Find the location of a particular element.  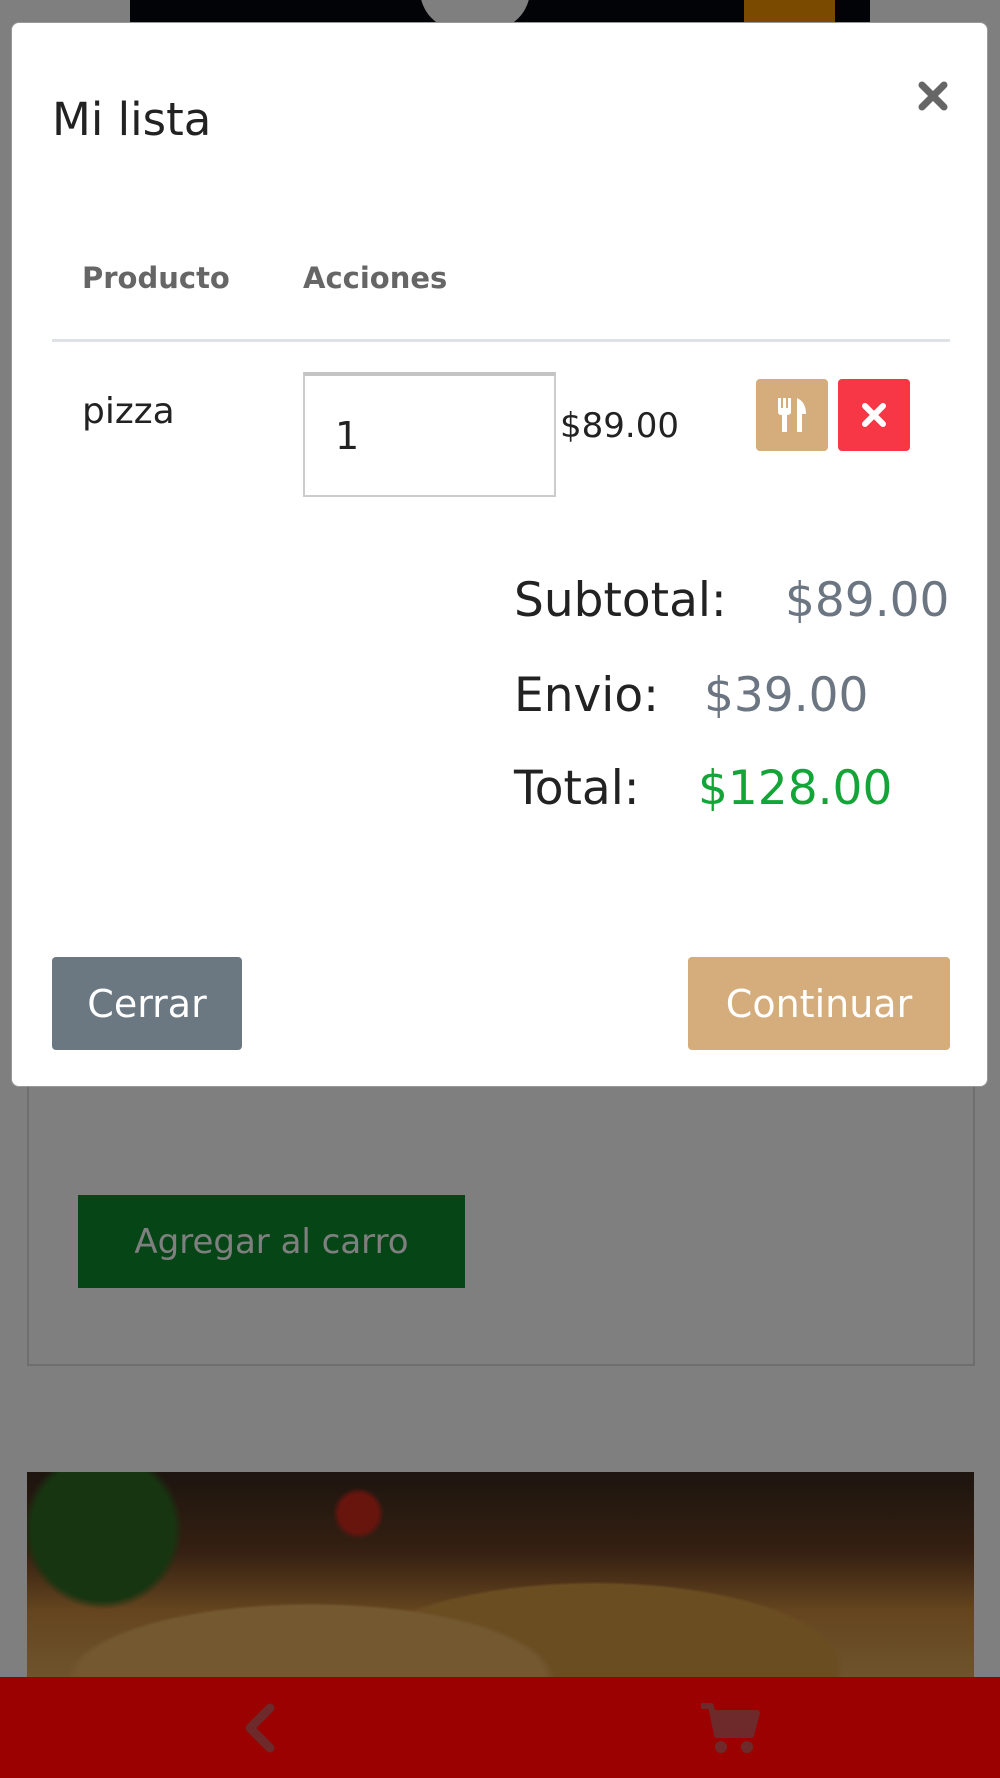

total-value: $128.00 is located at coordinates (795, 788).